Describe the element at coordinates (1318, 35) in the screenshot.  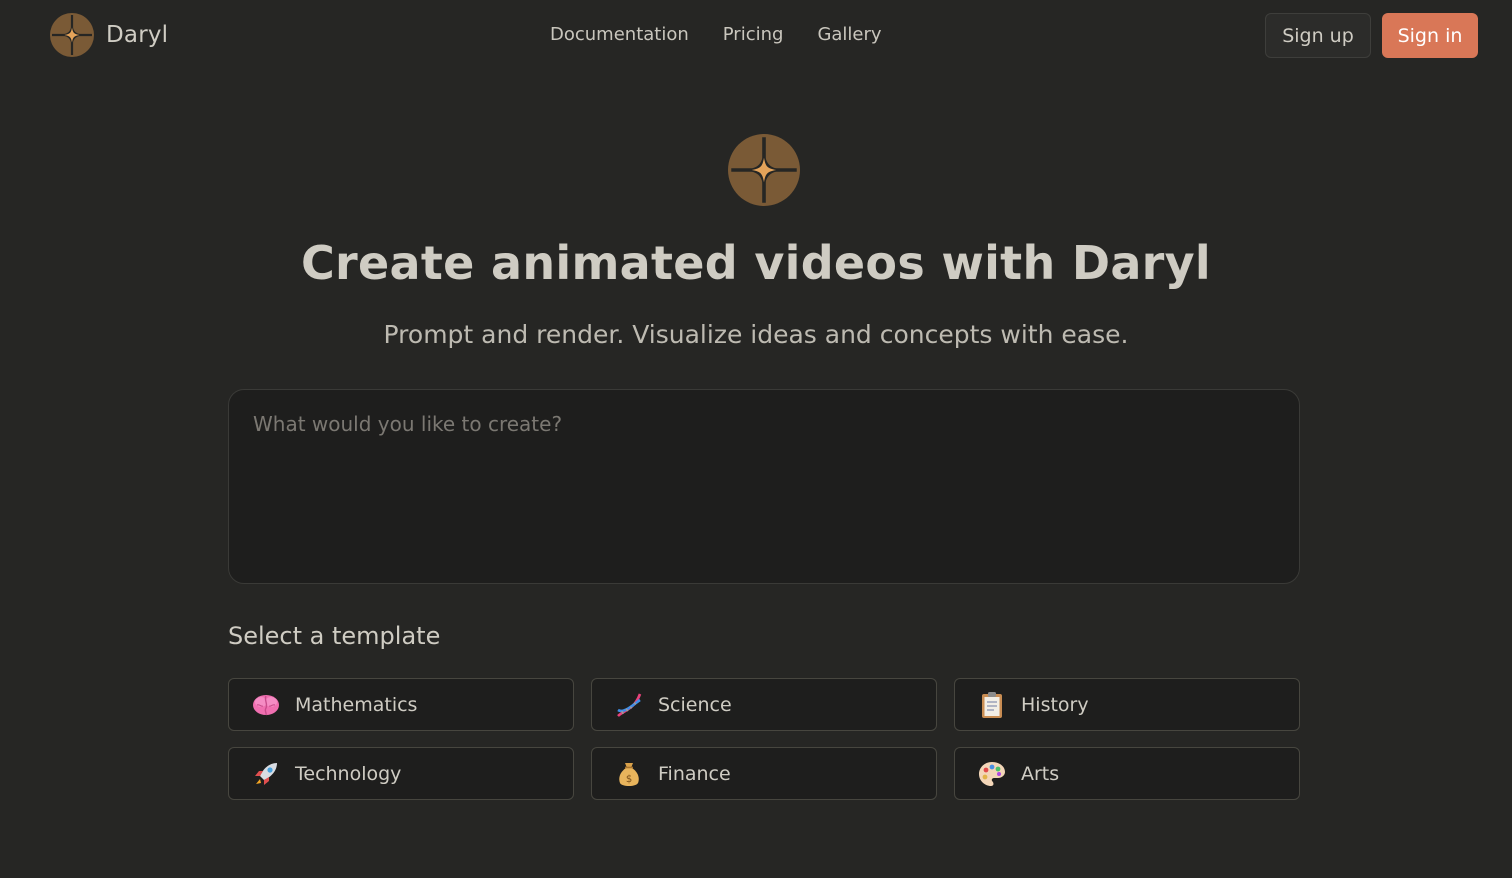
I see `sign-up-button: Sign up` at that location.